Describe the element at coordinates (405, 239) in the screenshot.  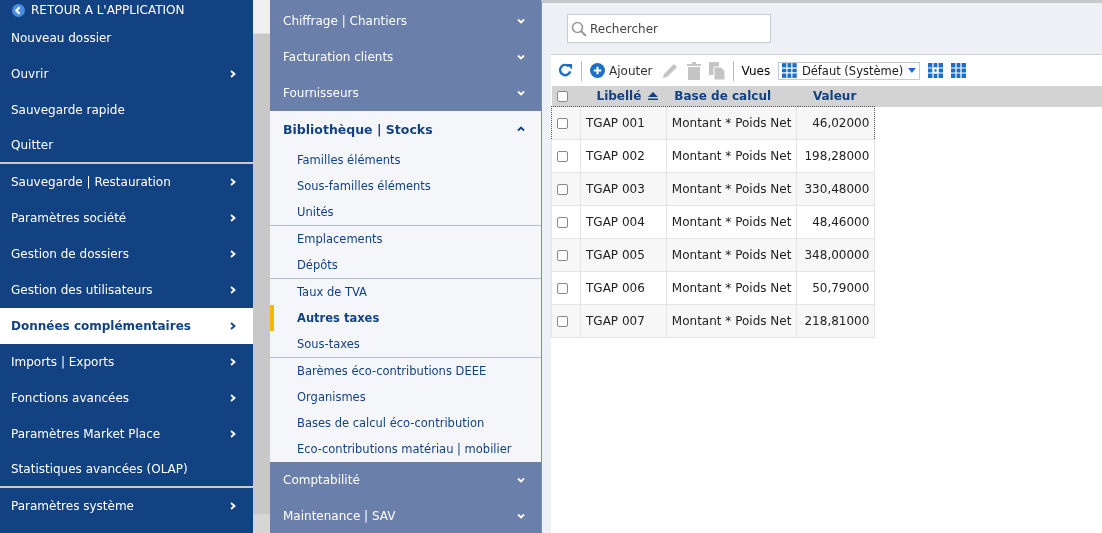
I see `menu-item: Emplacements` at that location.